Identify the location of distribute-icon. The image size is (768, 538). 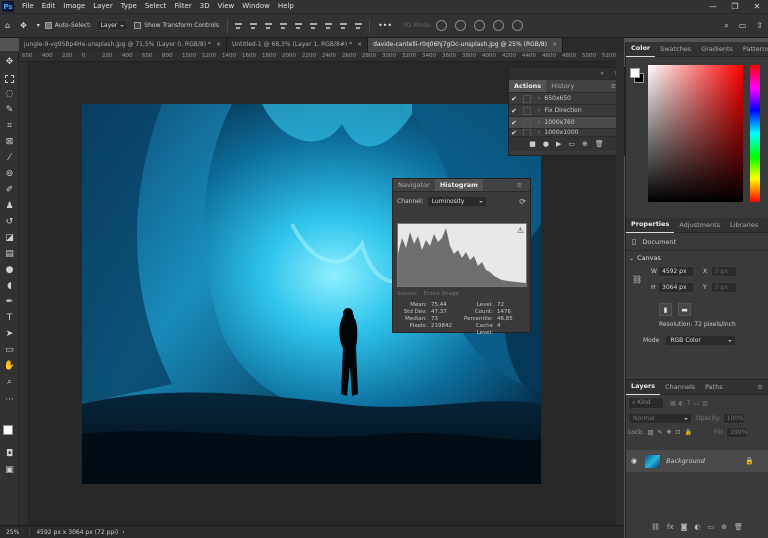
(328, 25).